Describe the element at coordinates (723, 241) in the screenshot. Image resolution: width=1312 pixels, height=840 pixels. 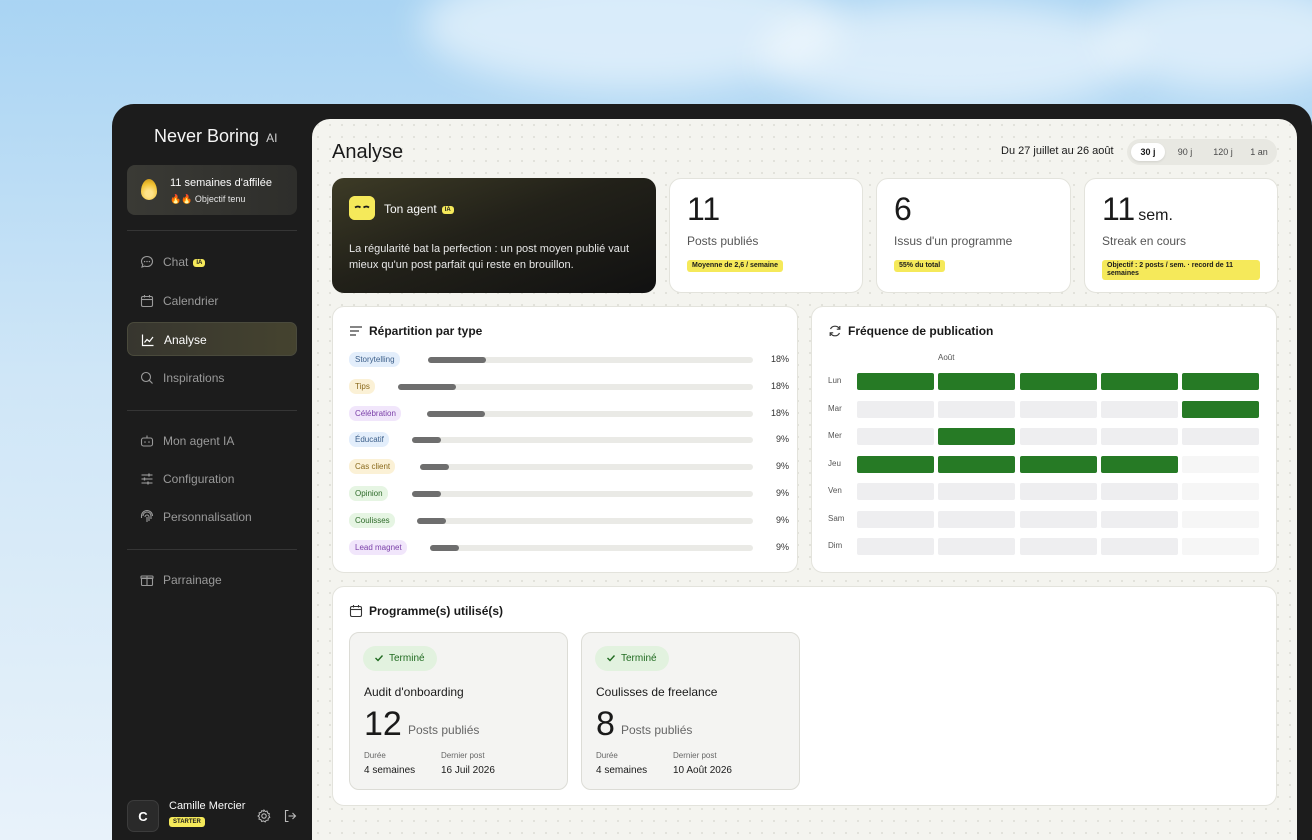
I see `stat-label: Posts publiés` at that location.